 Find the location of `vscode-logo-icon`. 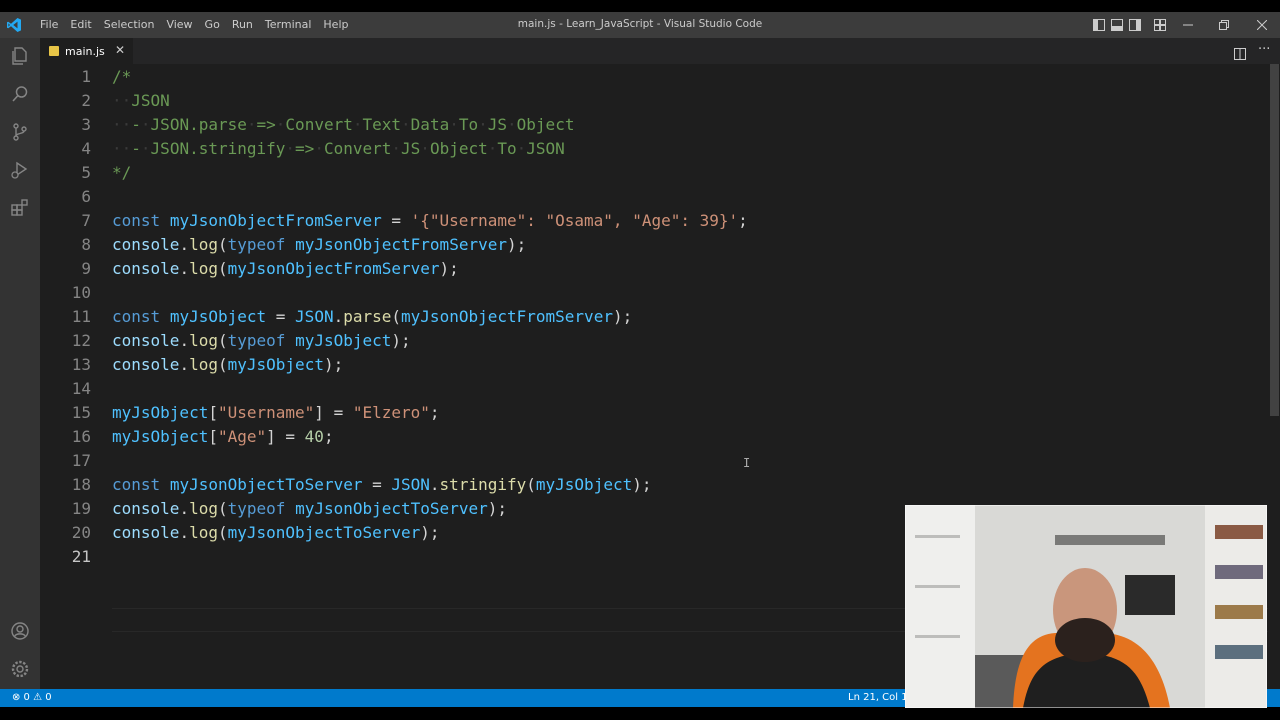

vscode-logo-icon is located at coordinates (14, 25).